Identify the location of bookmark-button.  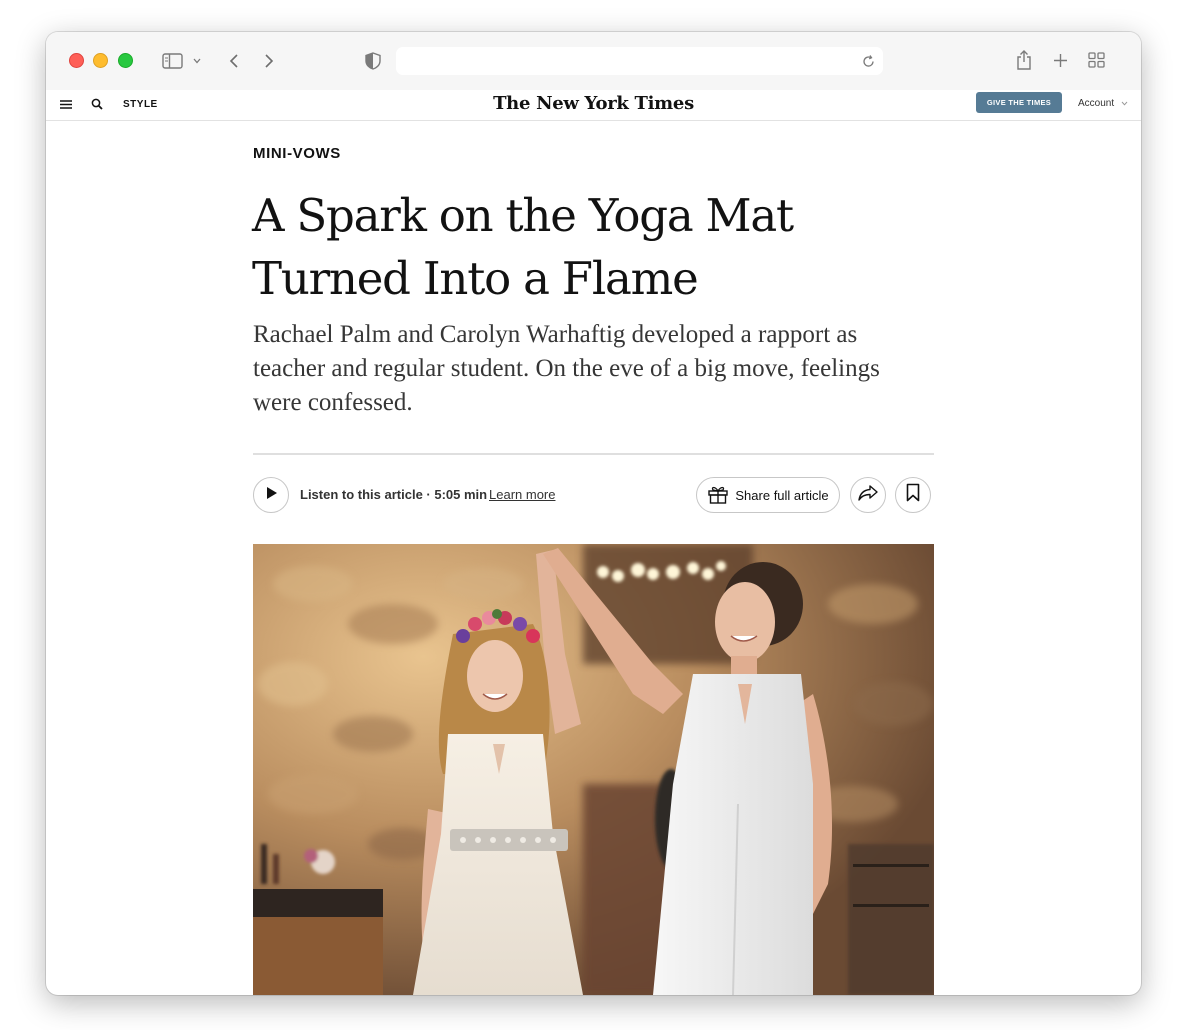
(913, 495).